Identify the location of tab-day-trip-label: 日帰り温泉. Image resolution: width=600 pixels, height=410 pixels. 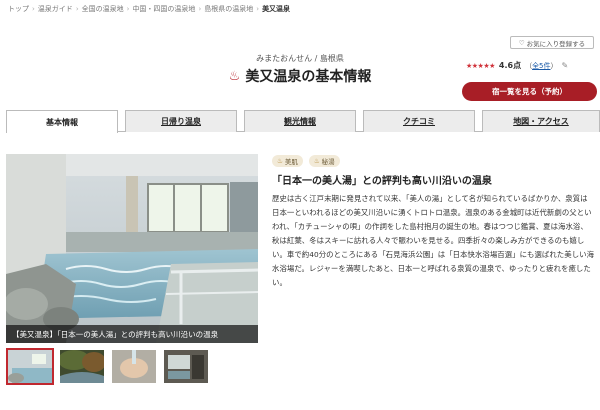
(181, 121).